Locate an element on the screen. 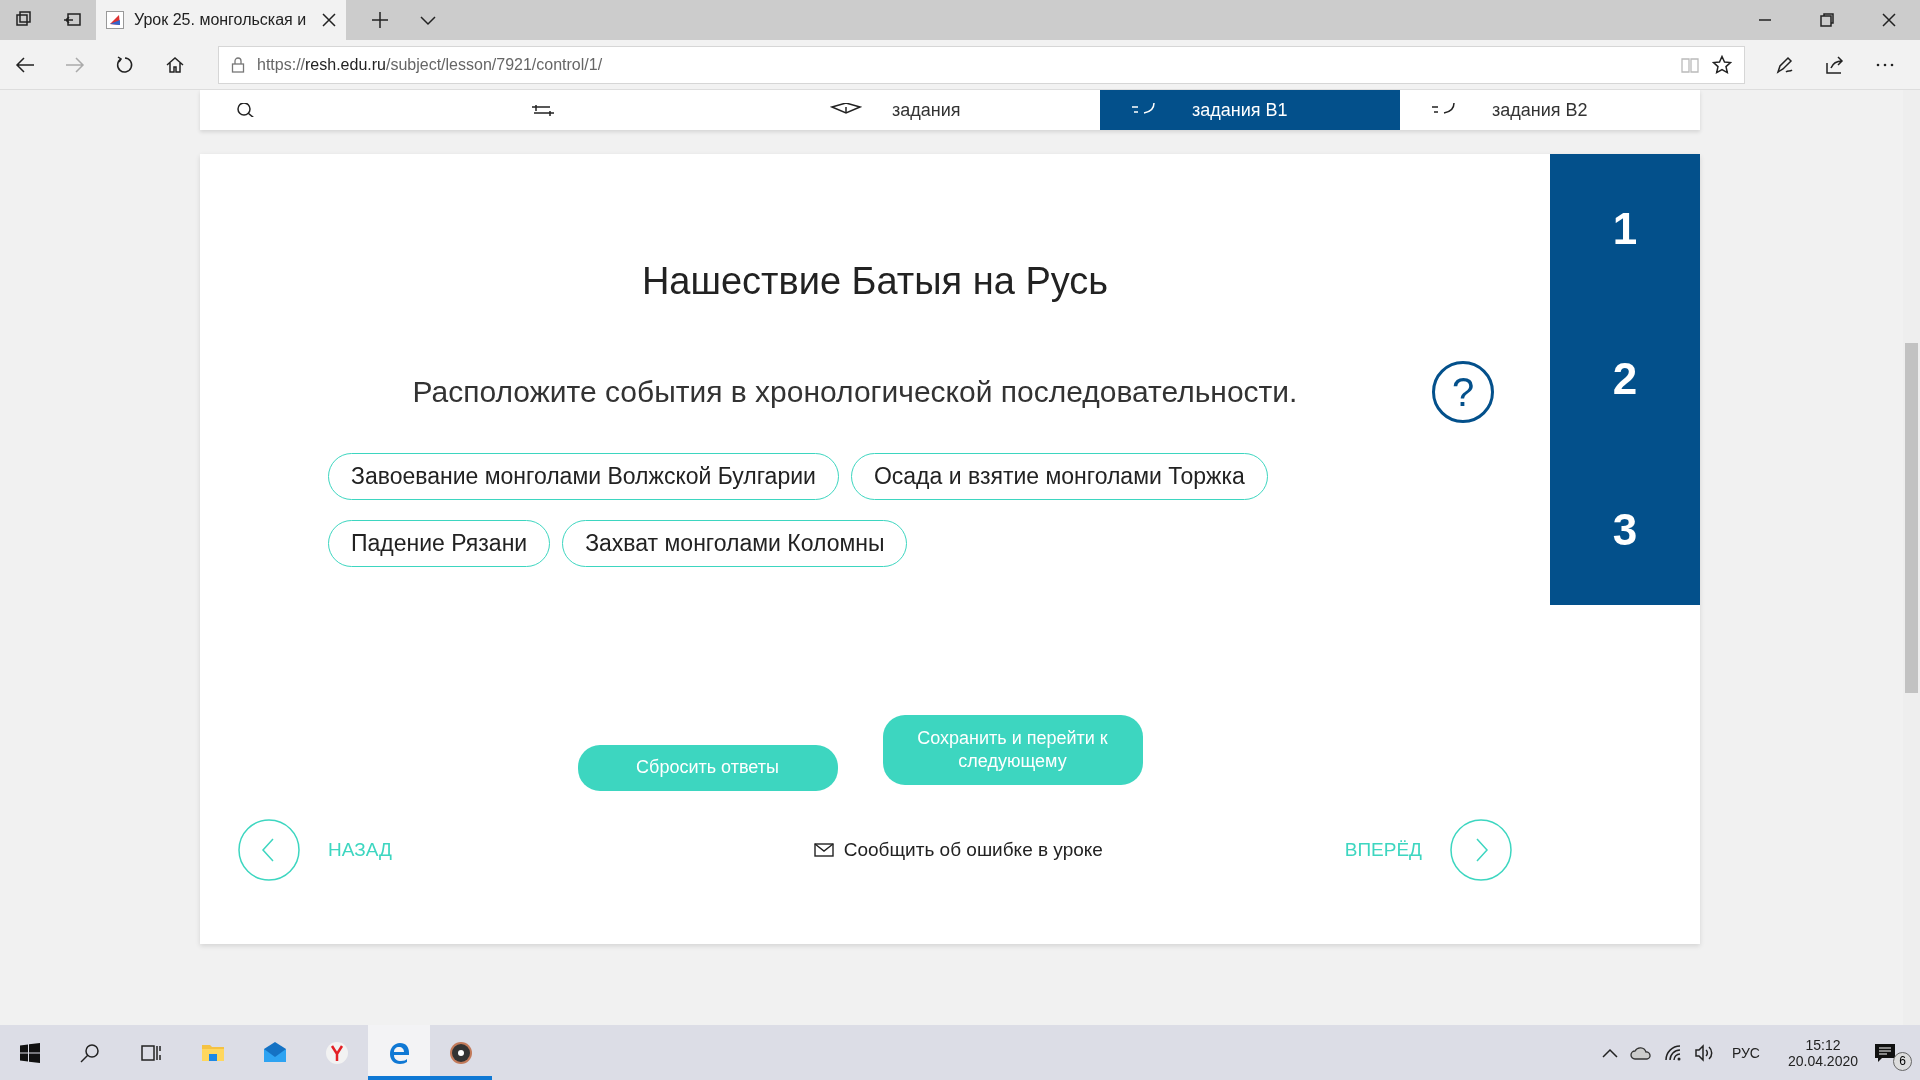  site-favicon-icon is located at coordinates (115, 20).